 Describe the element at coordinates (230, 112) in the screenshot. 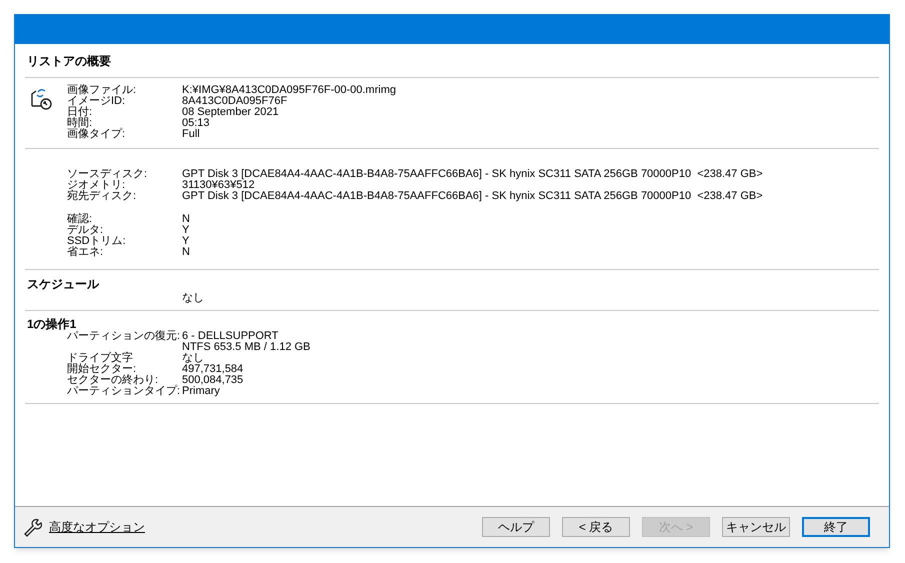

I see `field-value: 08 September 2021` at that location.